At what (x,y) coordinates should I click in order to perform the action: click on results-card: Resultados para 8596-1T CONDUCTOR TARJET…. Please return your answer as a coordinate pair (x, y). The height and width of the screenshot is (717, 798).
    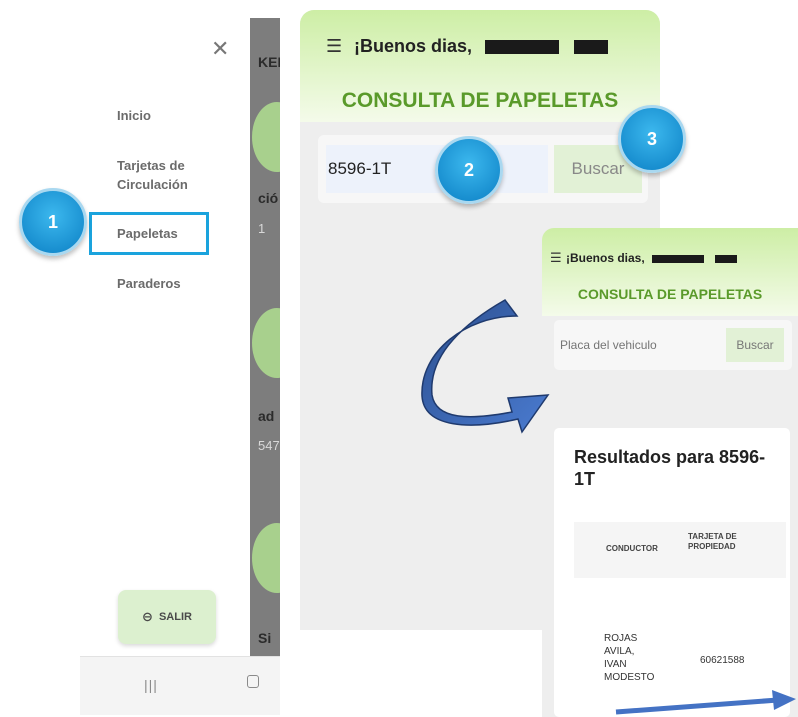
    Looking at the image, I should click on (672, 572).